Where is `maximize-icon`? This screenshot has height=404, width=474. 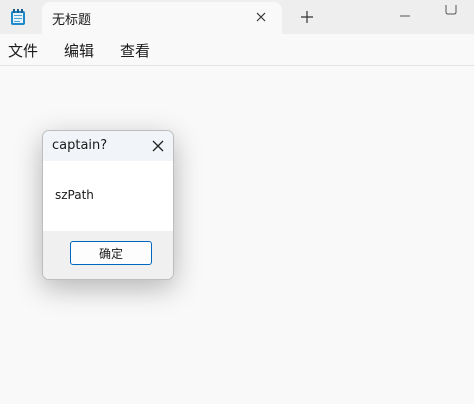
maximize-icon is located at coordinates (451, 7).